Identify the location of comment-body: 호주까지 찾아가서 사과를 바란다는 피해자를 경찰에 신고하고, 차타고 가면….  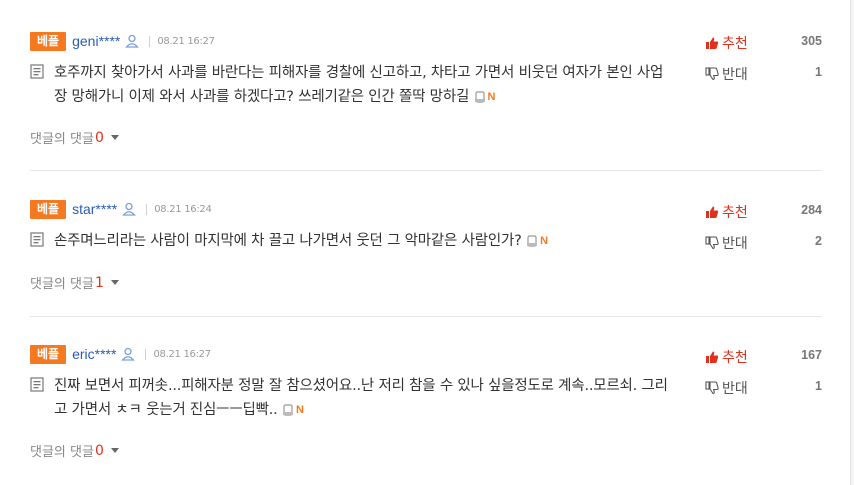
(350, 85).